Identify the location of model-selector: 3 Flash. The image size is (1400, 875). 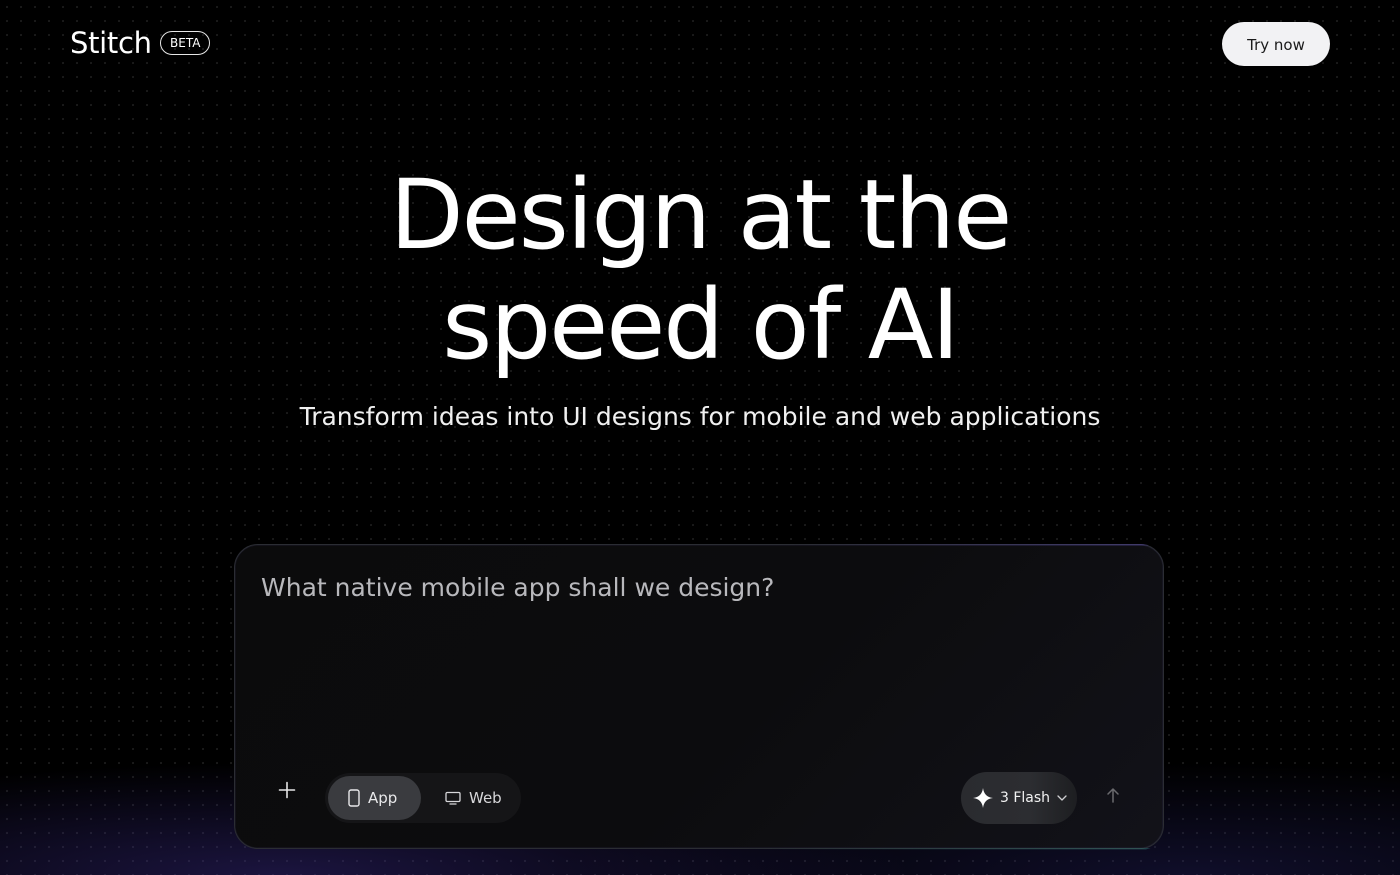
(1019, 798).